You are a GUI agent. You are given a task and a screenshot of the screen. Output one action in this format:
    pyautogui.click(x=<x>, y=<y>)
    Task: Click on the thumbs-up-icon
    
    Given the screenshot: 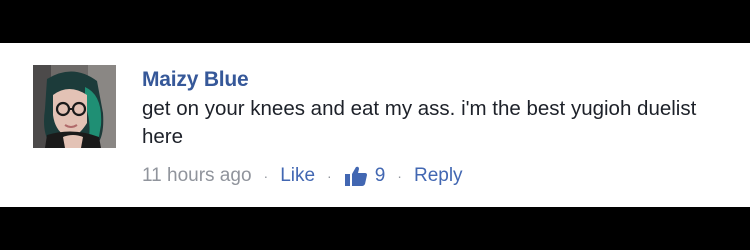 What is the action you would take?
    pyautogui.click(x=355, y=176)
    